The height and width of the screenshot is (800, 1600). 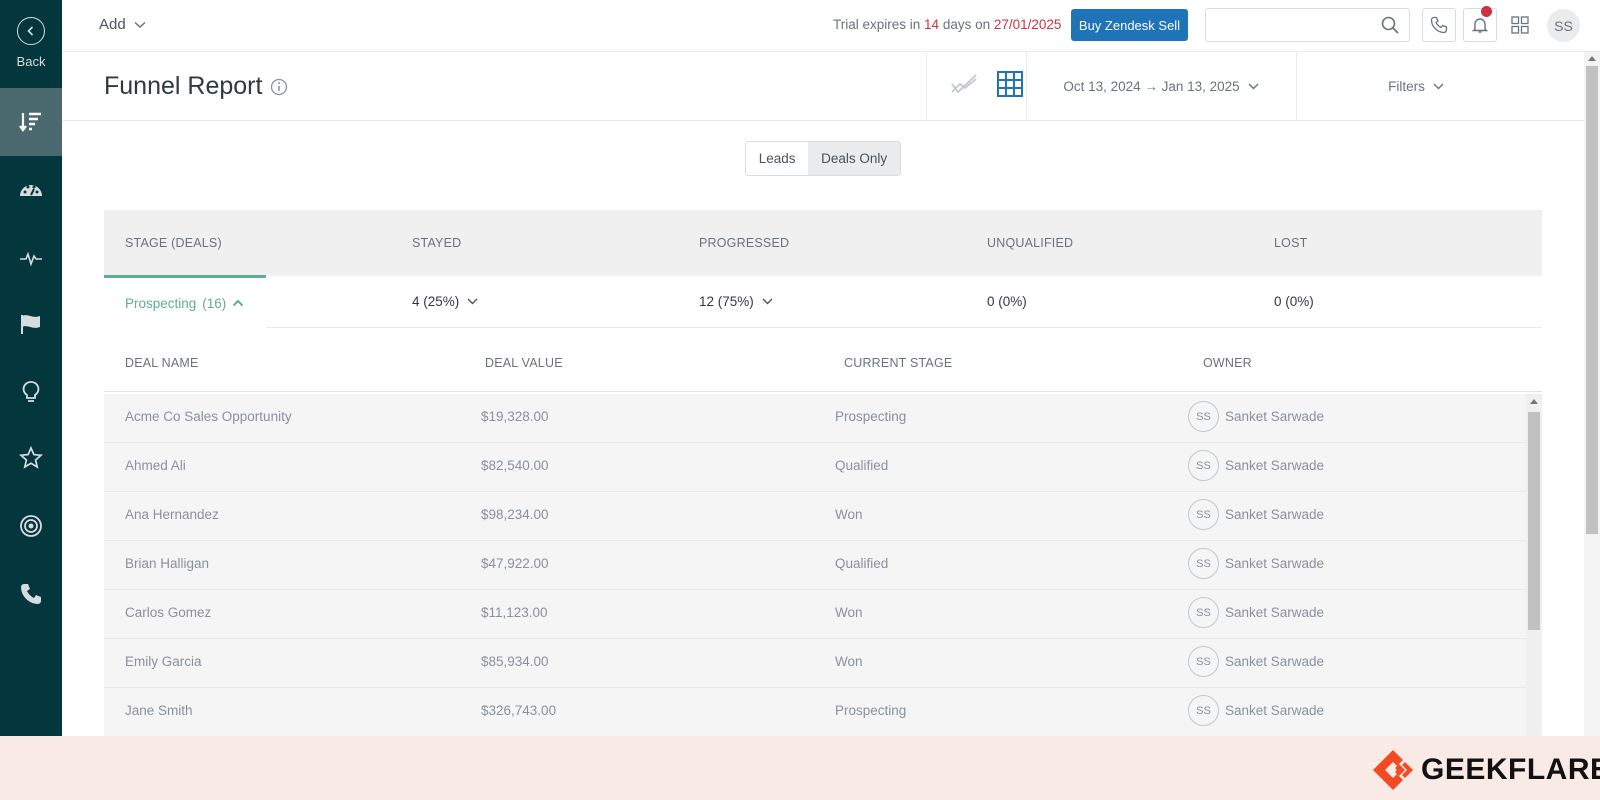 I want to click on date-range-picker: Oct 13, 2024 → Jan 13, 2025, so click(x=1161, y=86).